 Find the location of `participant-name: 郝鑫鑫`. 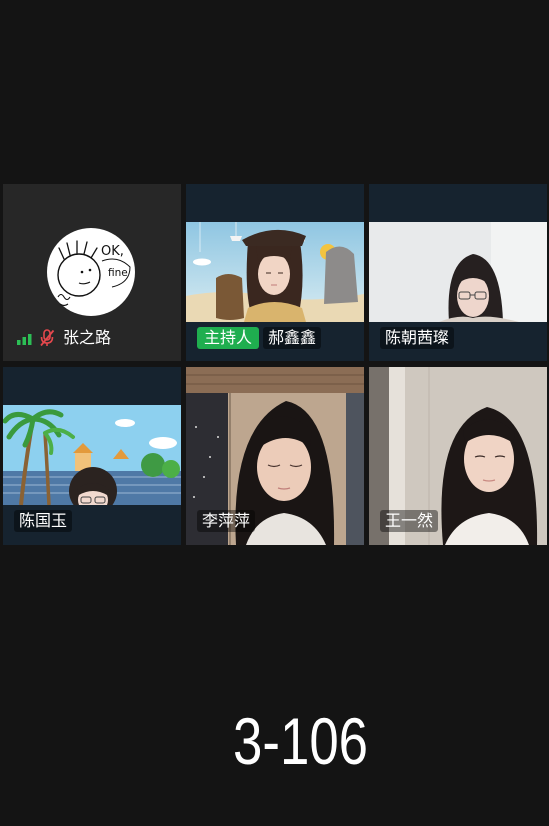

participant-name: 郝鑫鑫 is located at coordinates (292, 338).